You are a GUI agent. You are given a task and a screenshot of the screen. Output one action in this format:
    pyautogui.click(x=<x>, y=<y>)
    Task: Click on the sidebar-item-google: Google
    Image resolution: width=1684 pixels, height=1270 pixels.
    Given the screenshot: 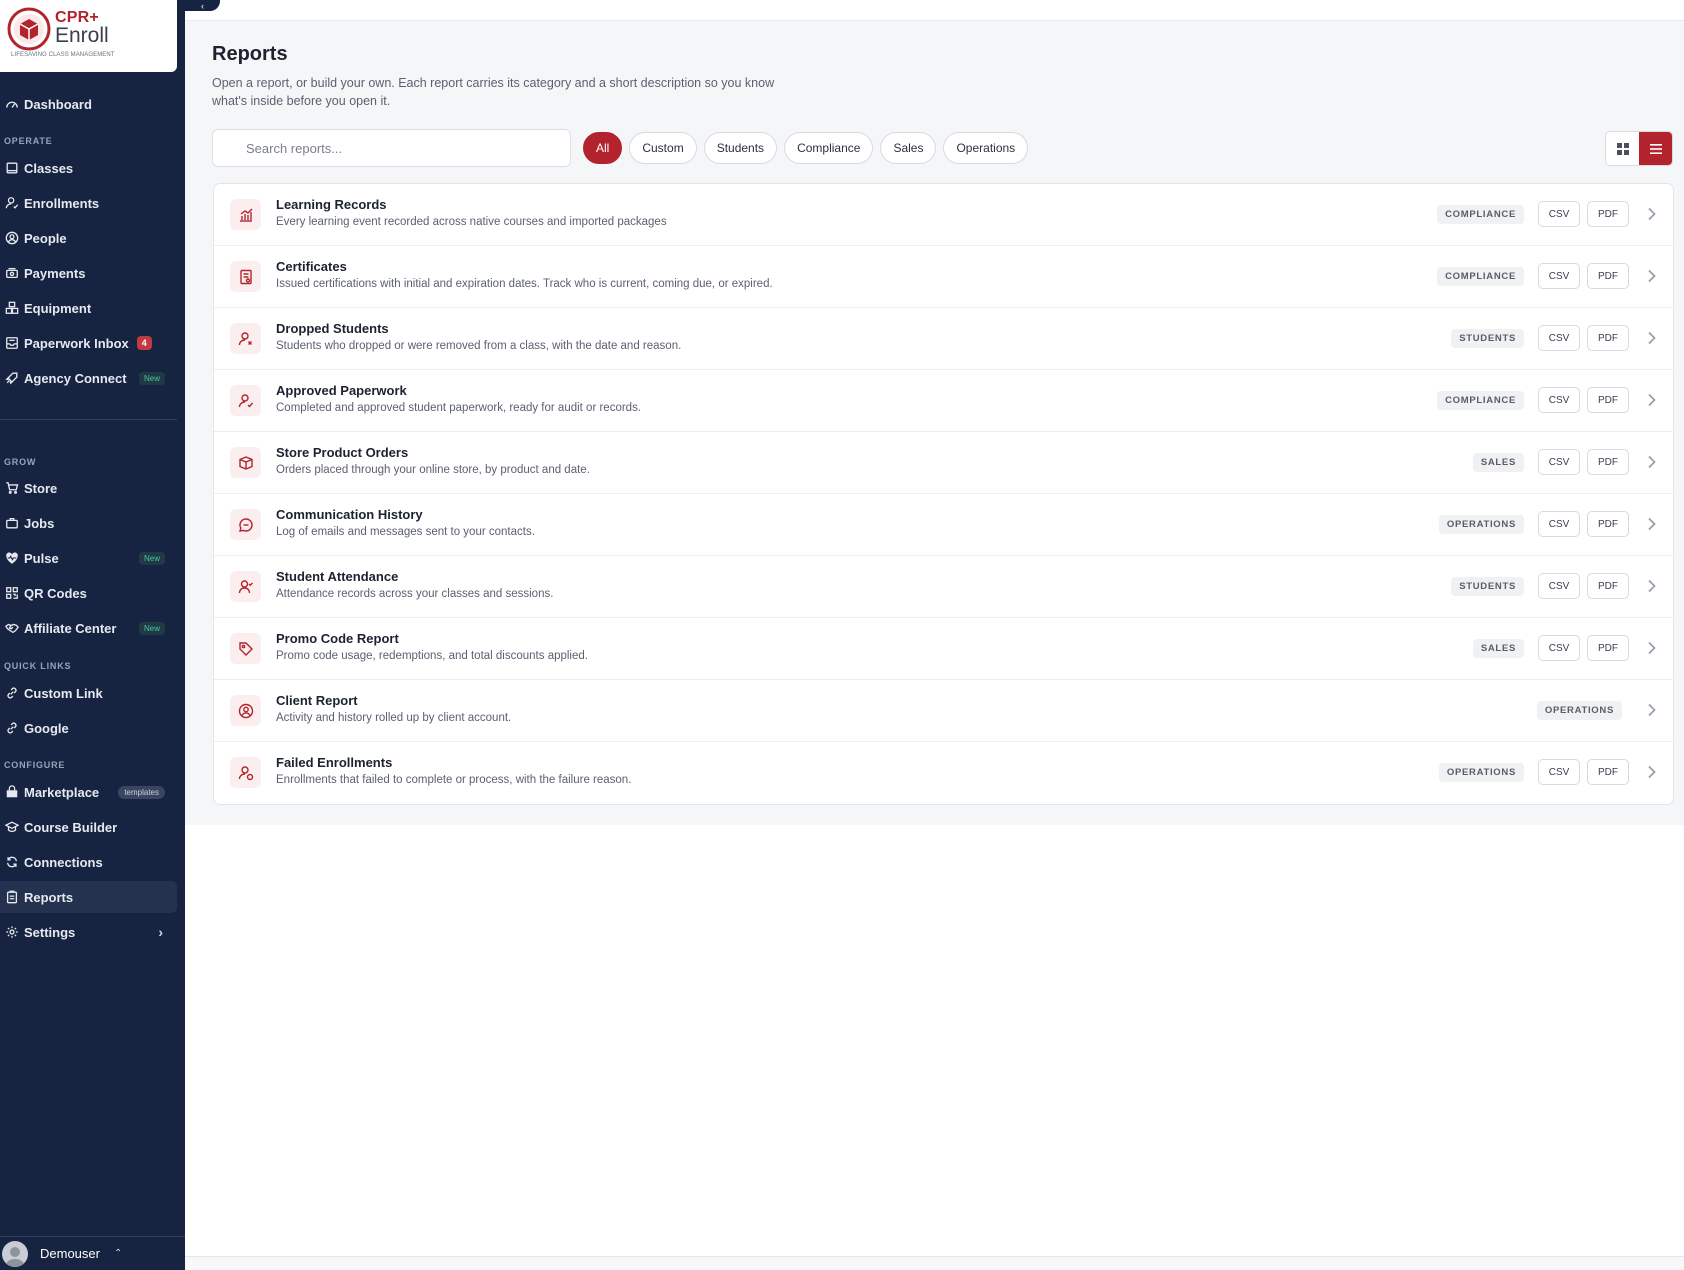 What is the action you would take?
    pyautogui.click(x=88, y=728)
    